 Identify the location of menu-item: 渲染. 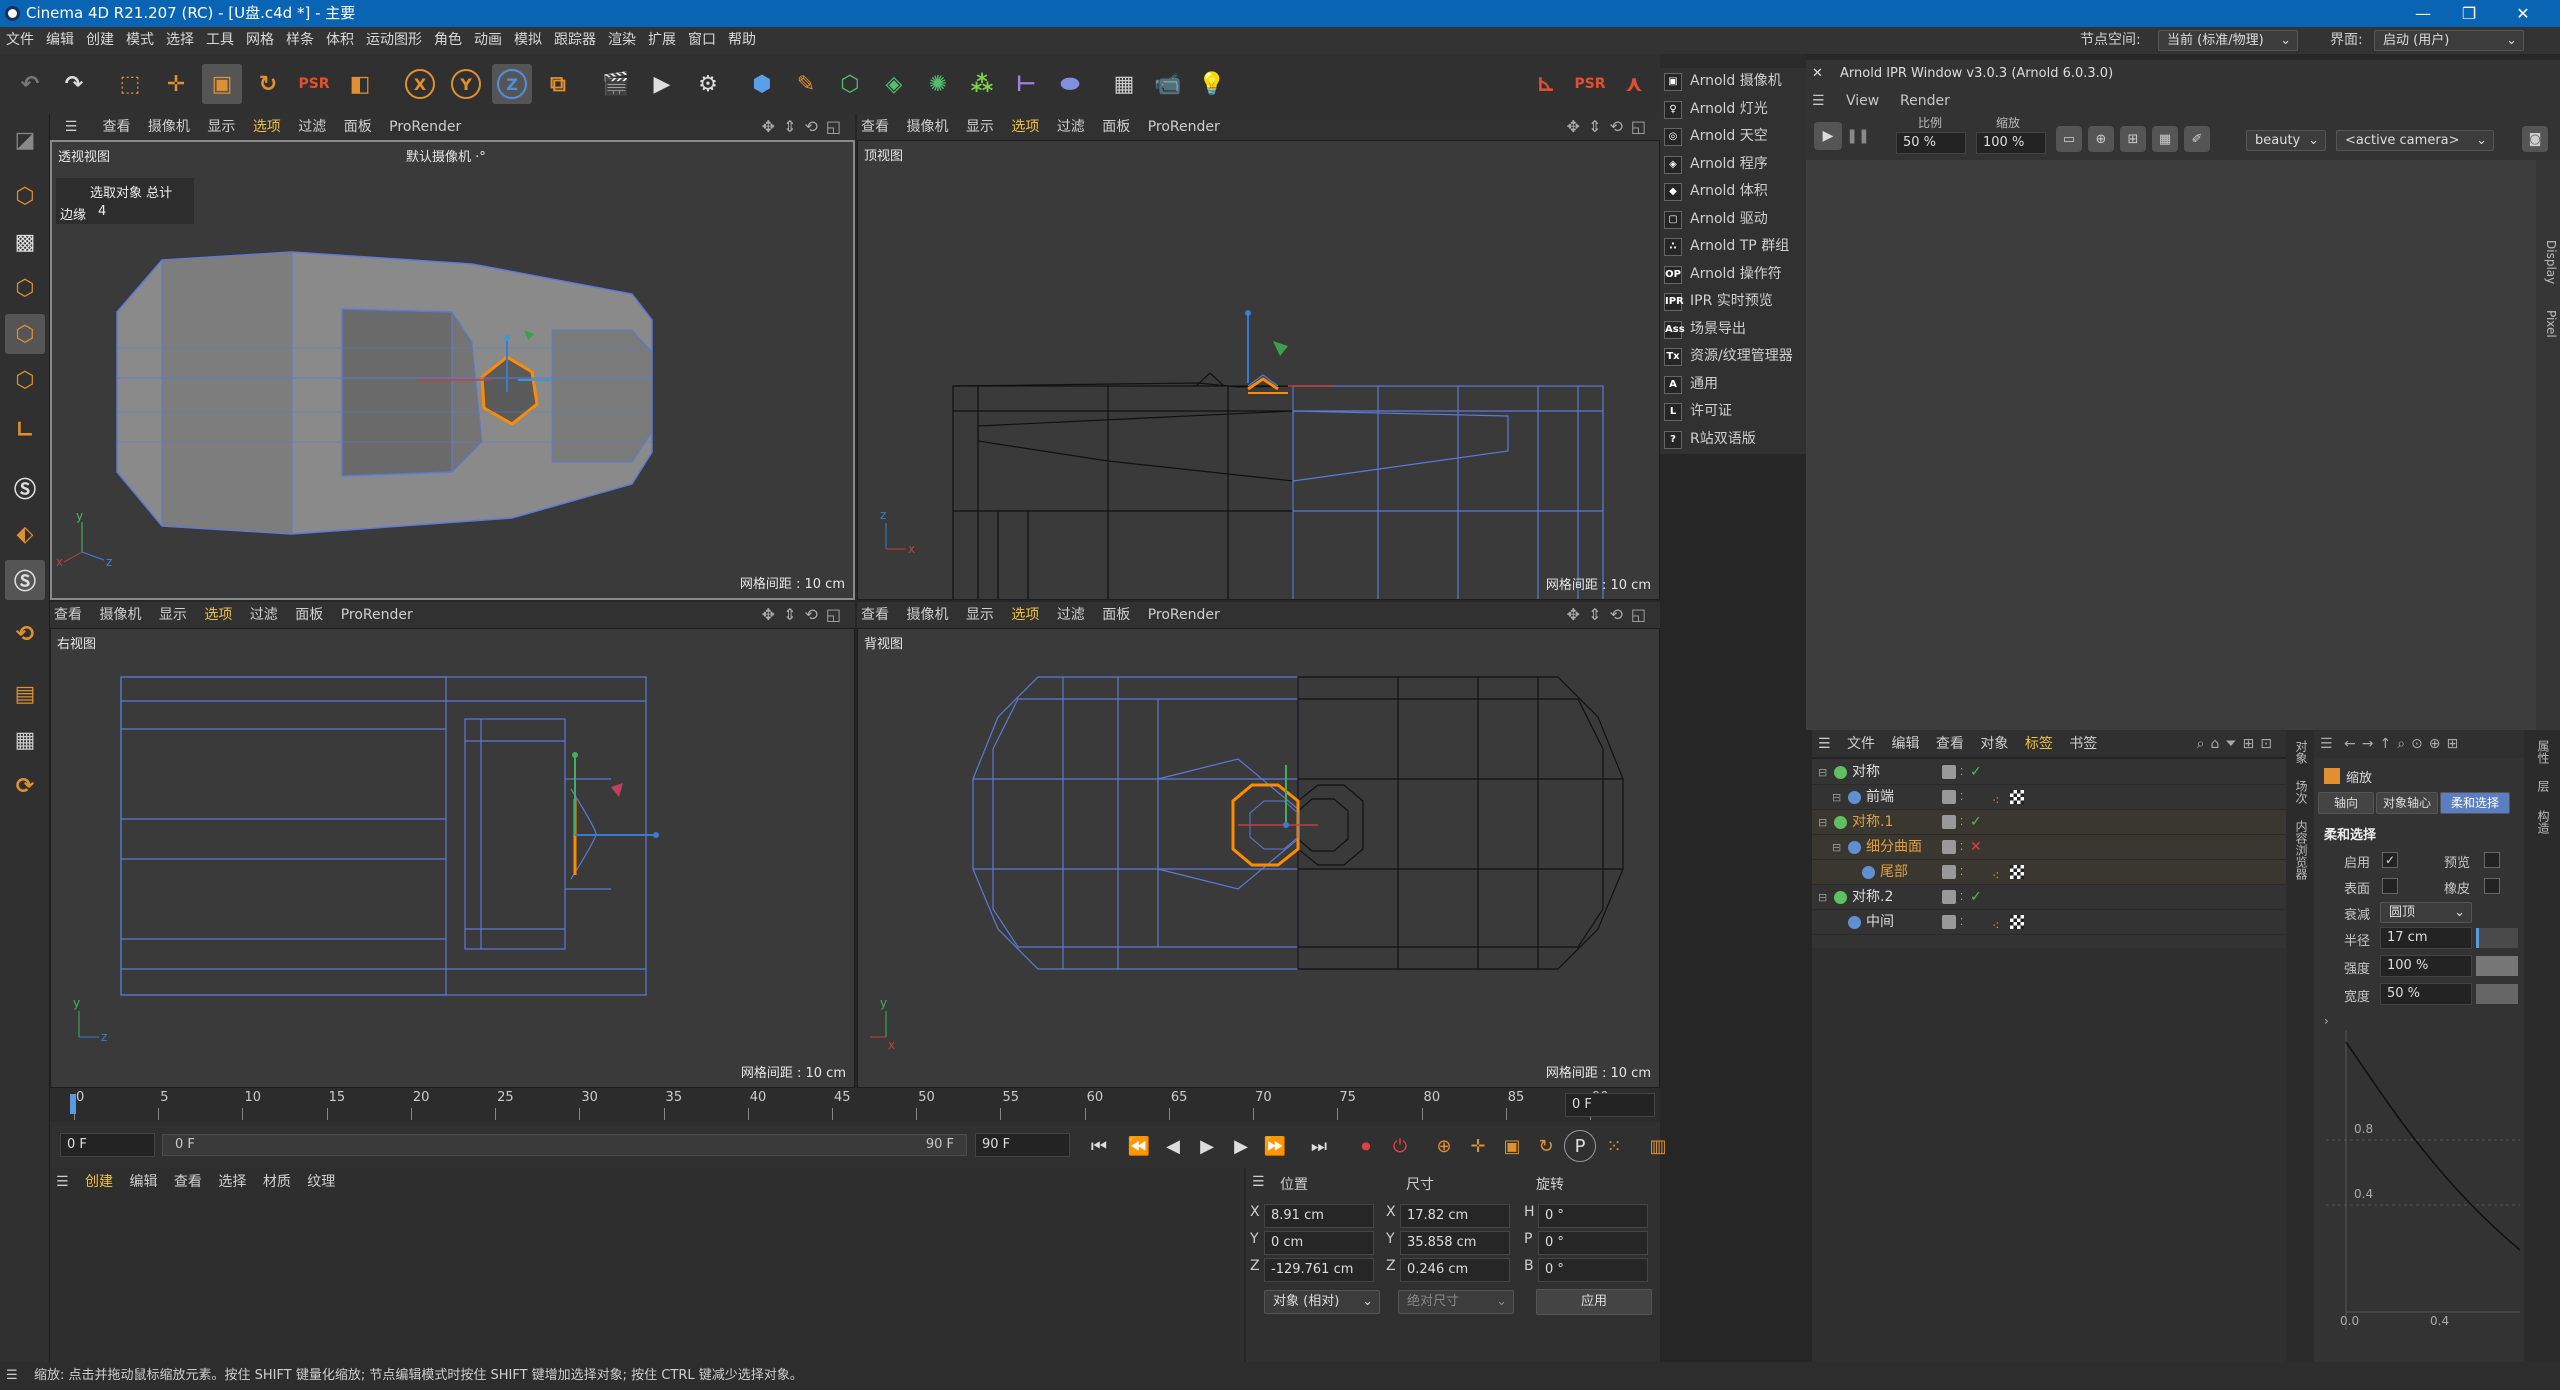
(622, 40).